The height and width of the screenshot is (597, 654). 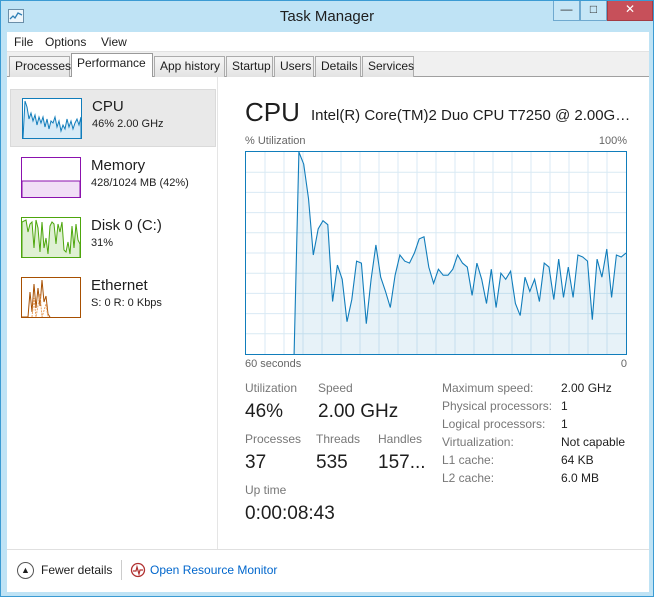 I want to click on threads-label: Threads, so click(x=338, y=439).